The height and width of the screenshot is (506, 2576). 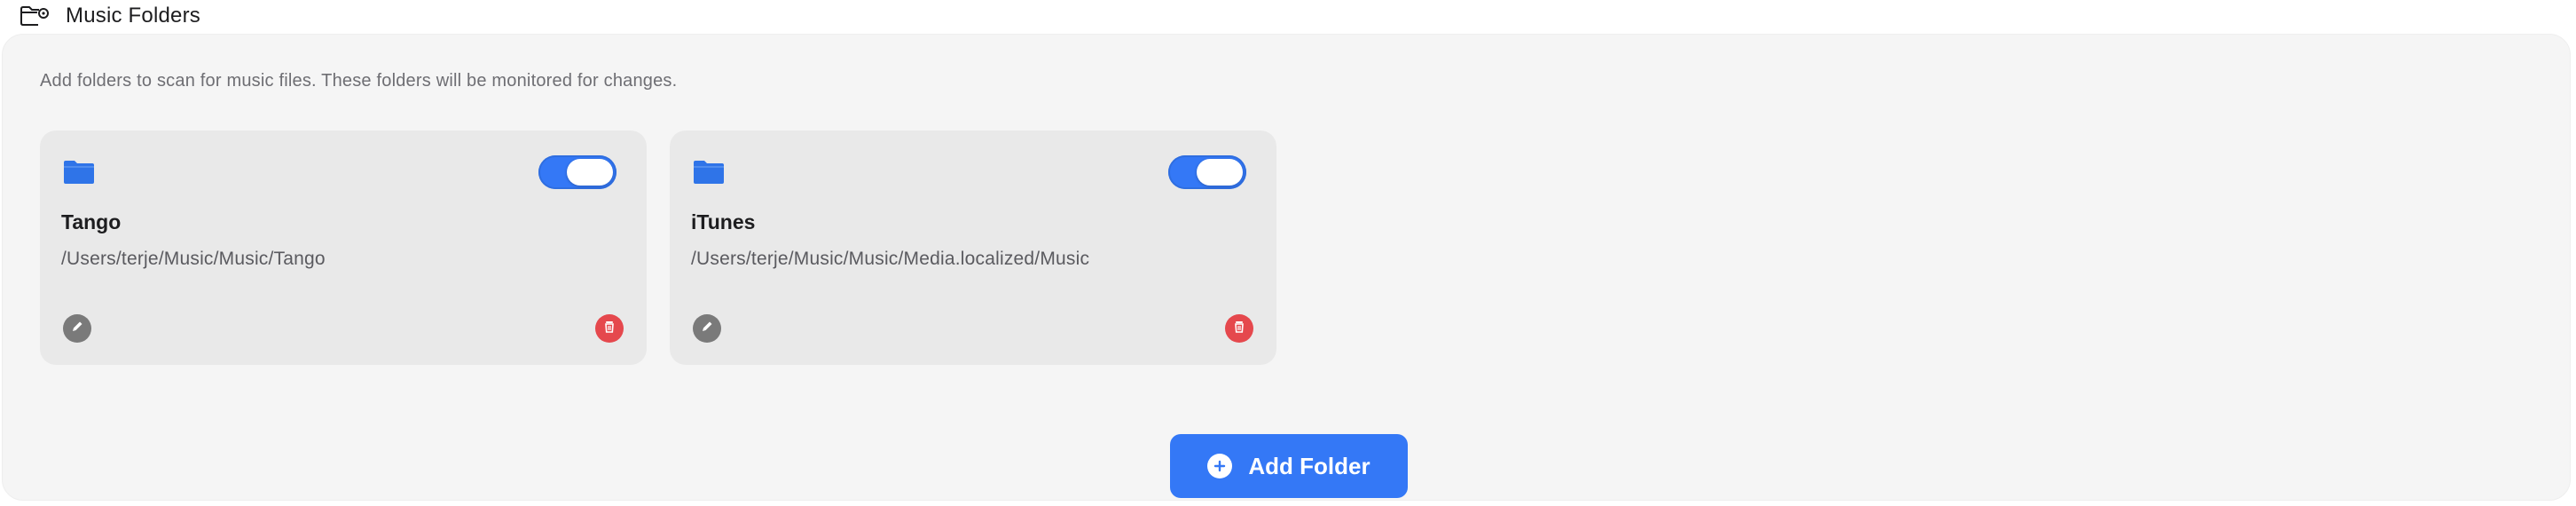 What do you see at coordinates (723, 221) in the screenshot?
I see `folder-name: iTunes` at bounding box center [723, 221].